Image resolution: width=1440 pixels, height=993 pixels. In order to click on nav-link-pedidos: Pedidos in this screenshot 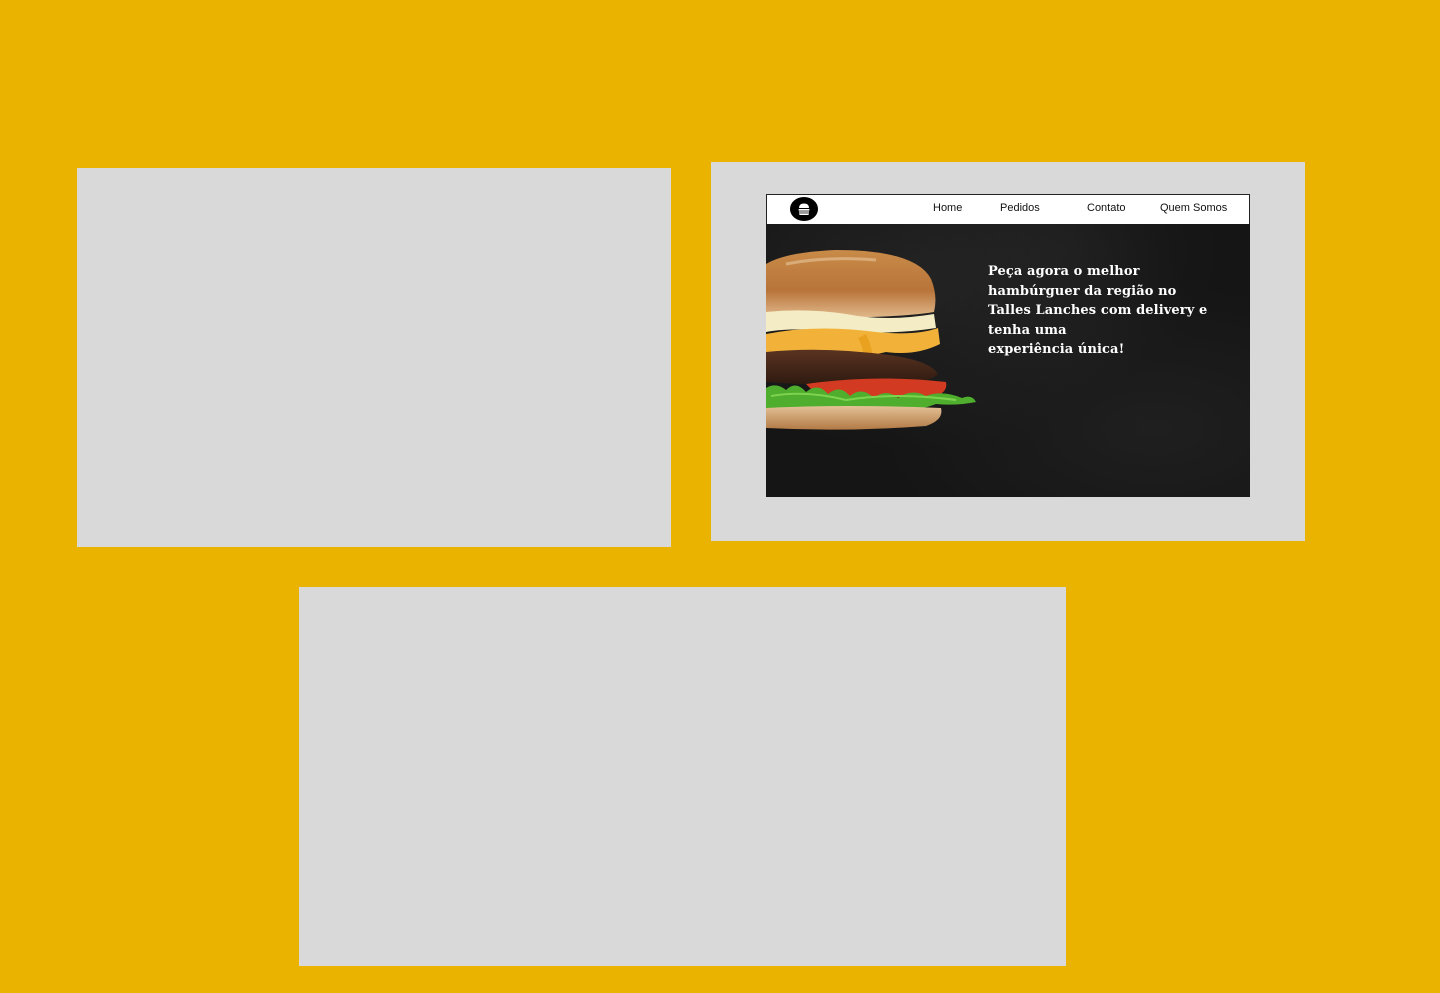, I will do `click(1020, 208)`.